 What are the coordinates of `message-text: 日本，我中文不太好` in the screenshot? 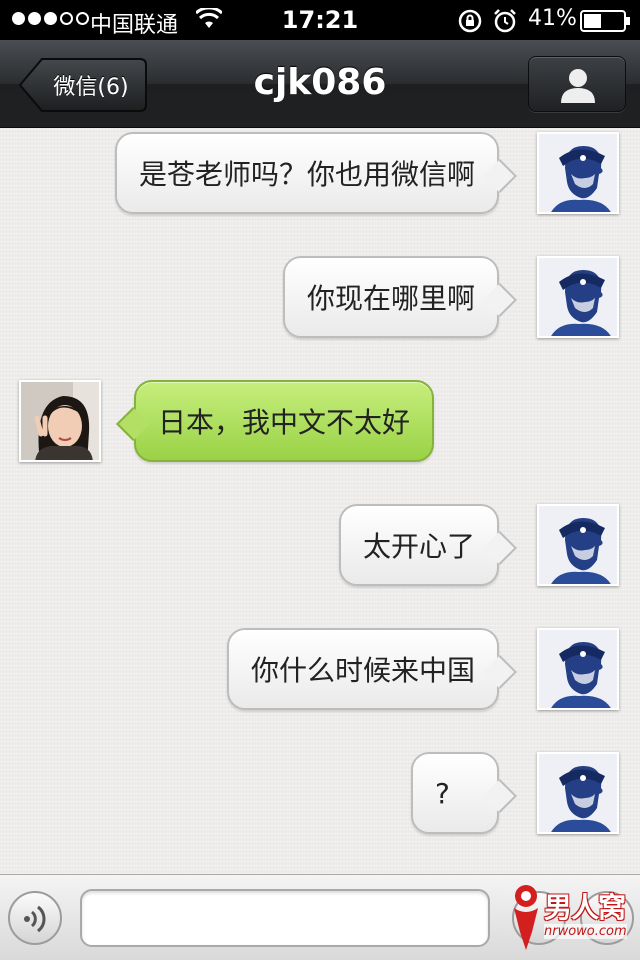 It's located at (284, 422).